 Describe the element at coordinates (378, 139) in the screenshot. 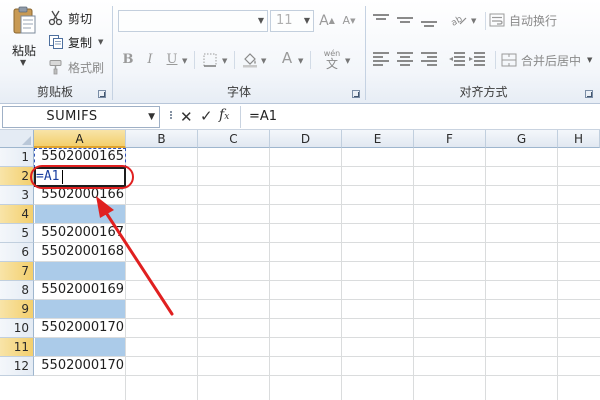

I see `column-header-e: E` at that location.